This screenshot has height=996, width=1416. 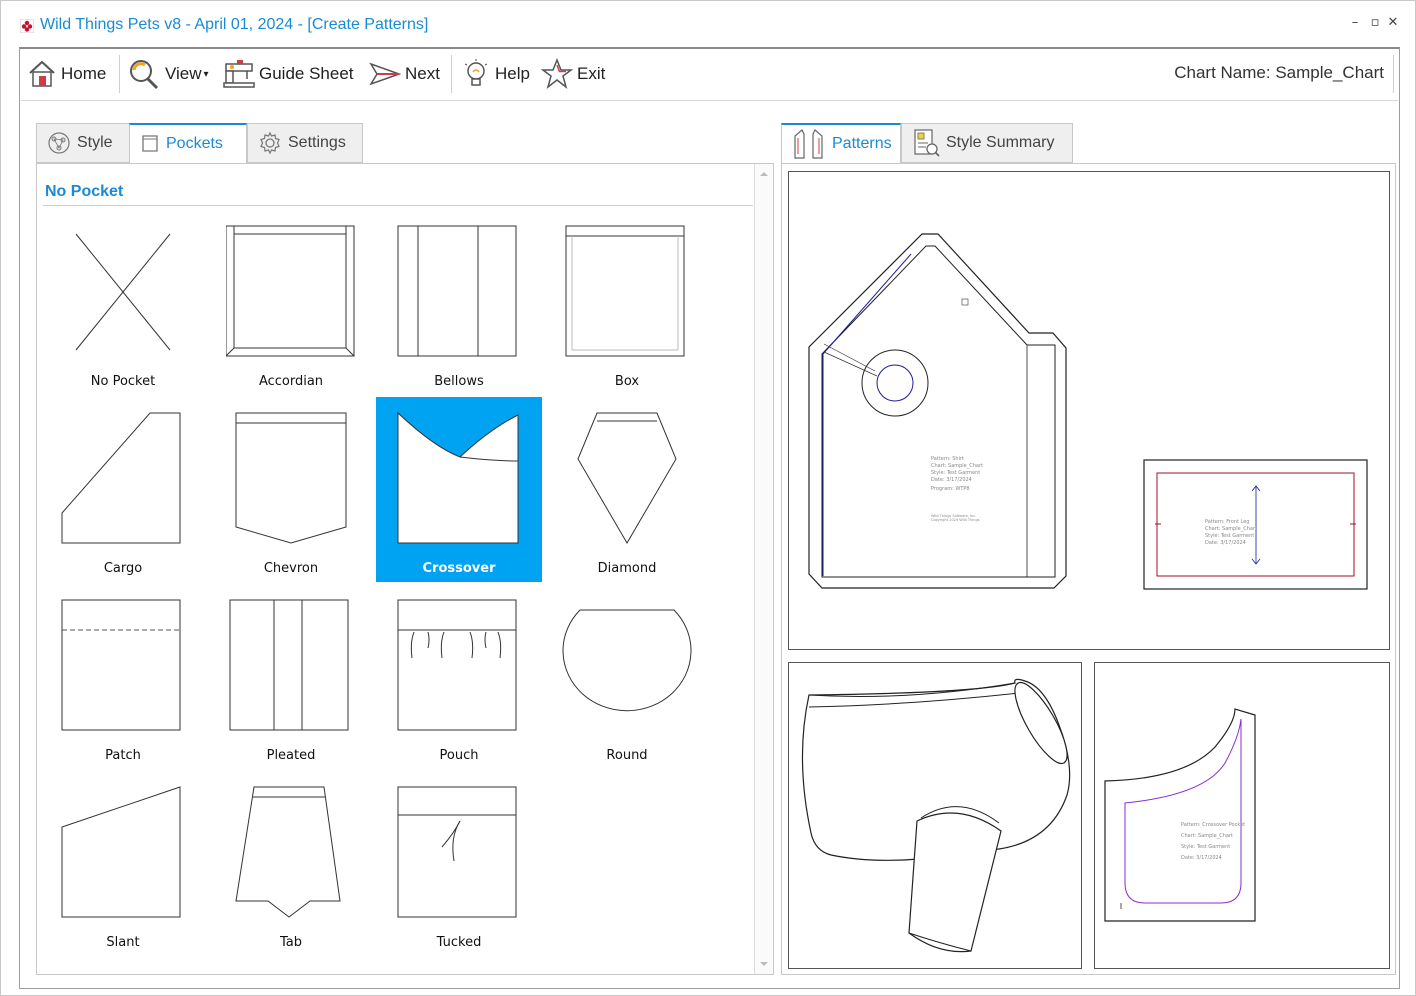 I want to click on chevron-thumbnail, so click(x=291, y=478).